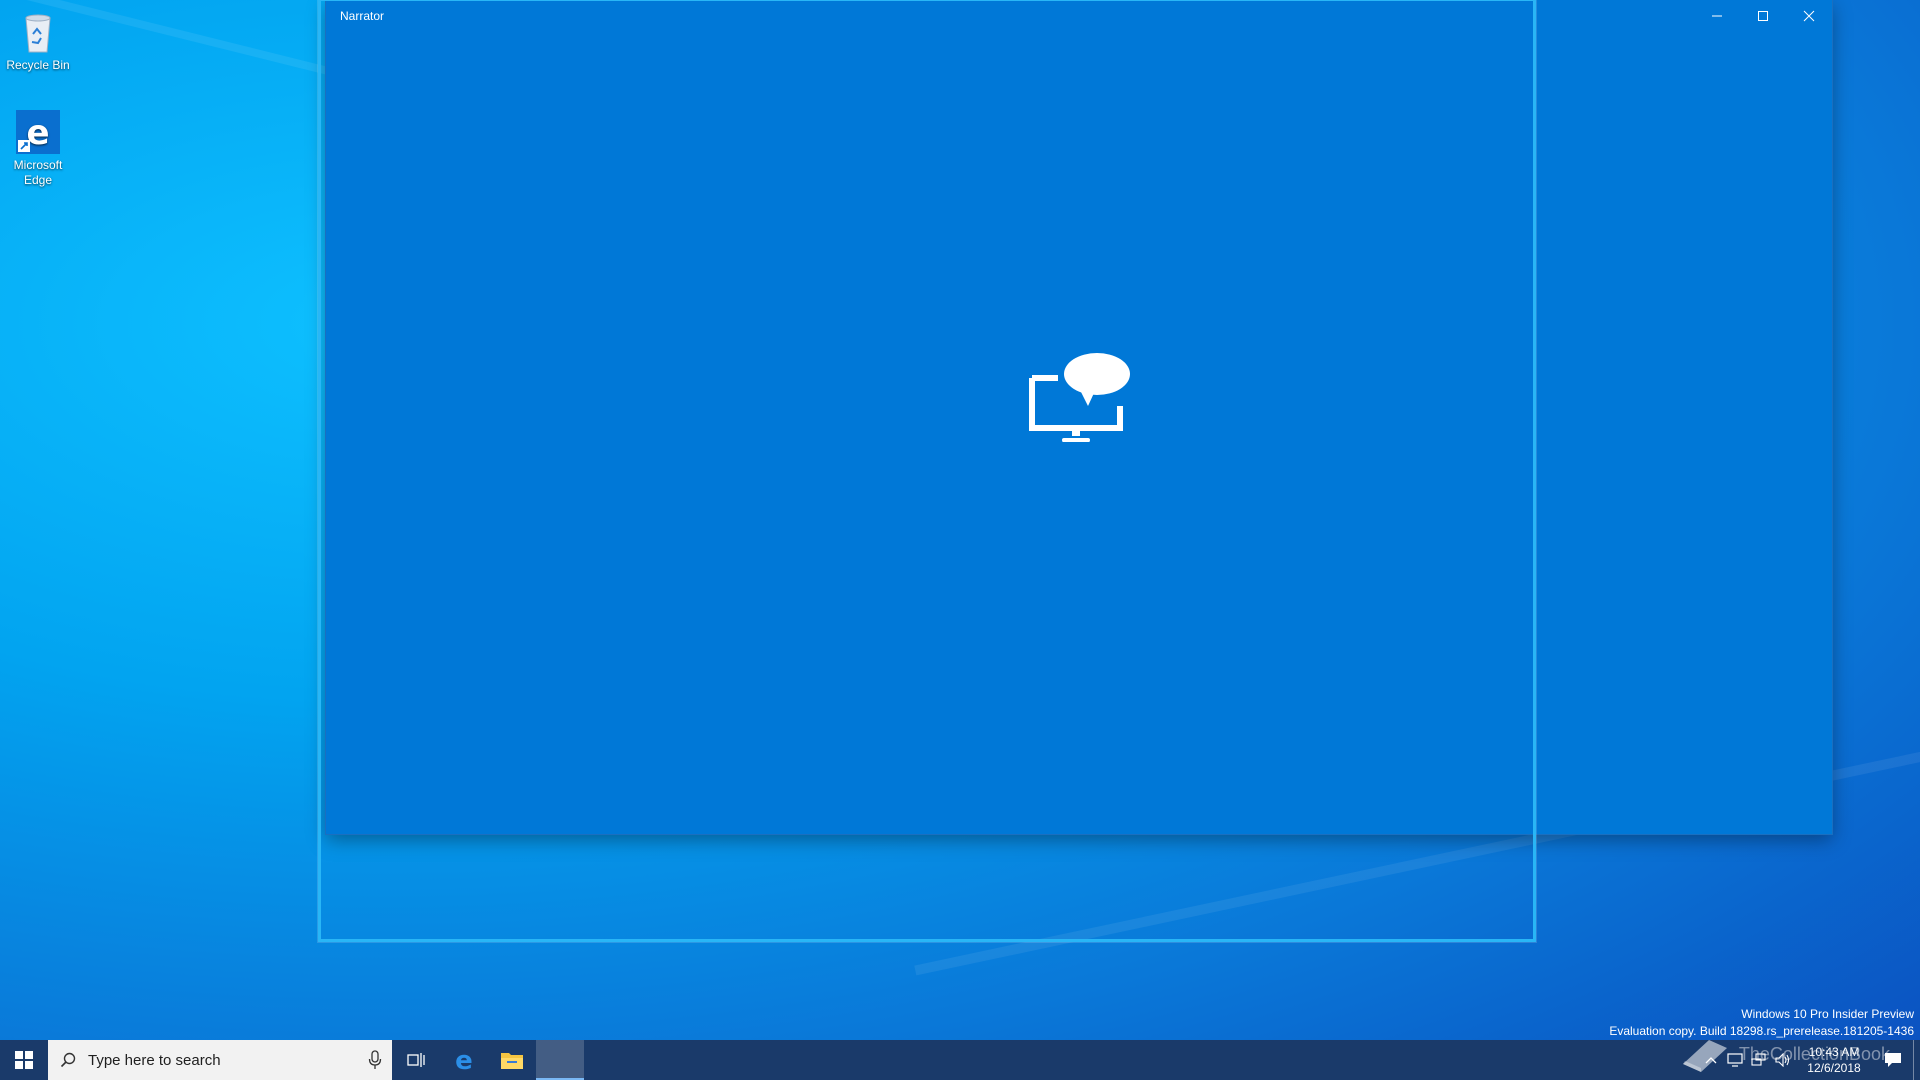 The height and width of the screenshot is (1080, 1920). I want to click on desktop-icon-label: Microsoft Edge, so click(38, 172).